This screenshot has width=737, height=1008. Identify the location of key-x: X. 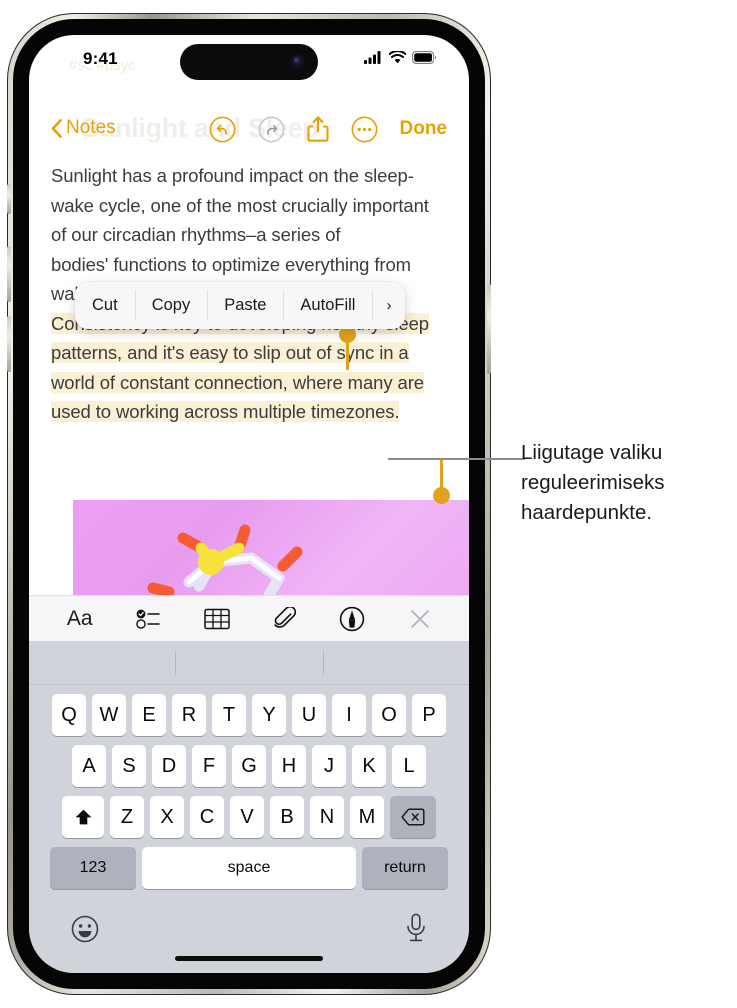
(167, 817).